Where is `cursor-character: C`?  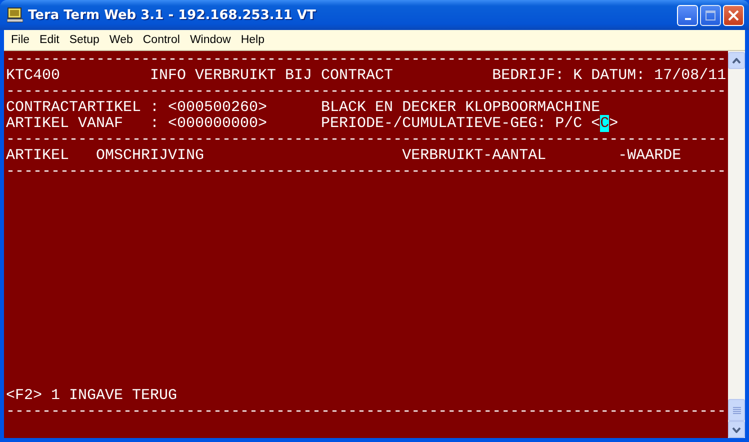
cursor-character: C is located at coordinates (605, 123).